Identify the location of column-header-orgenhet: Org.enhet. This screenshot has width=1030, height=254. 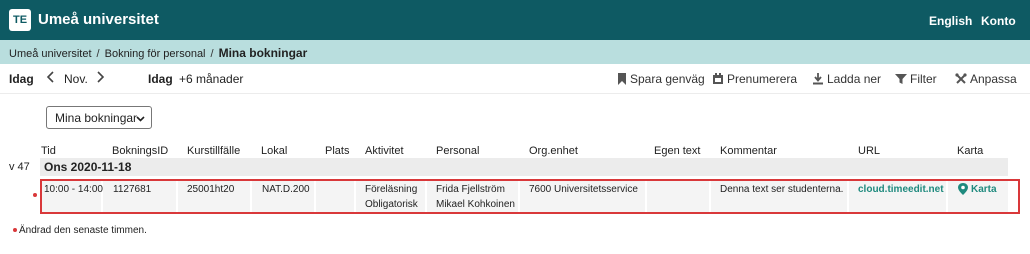
(553, 151).